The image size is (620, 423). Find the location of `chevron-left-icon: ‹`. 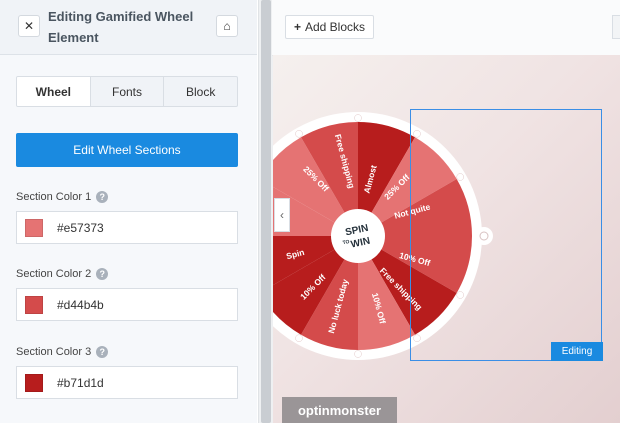

chevron-left-icon: ‹ is located at coordinates (282, 215).